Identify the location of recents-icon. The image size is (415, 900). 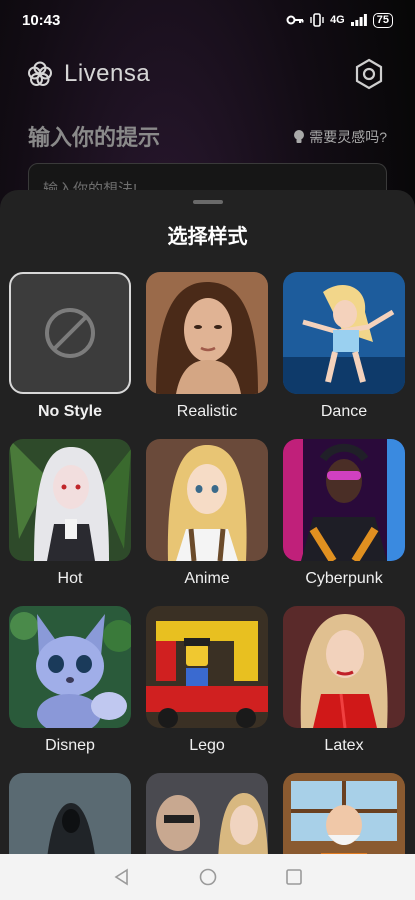
(294, 877).